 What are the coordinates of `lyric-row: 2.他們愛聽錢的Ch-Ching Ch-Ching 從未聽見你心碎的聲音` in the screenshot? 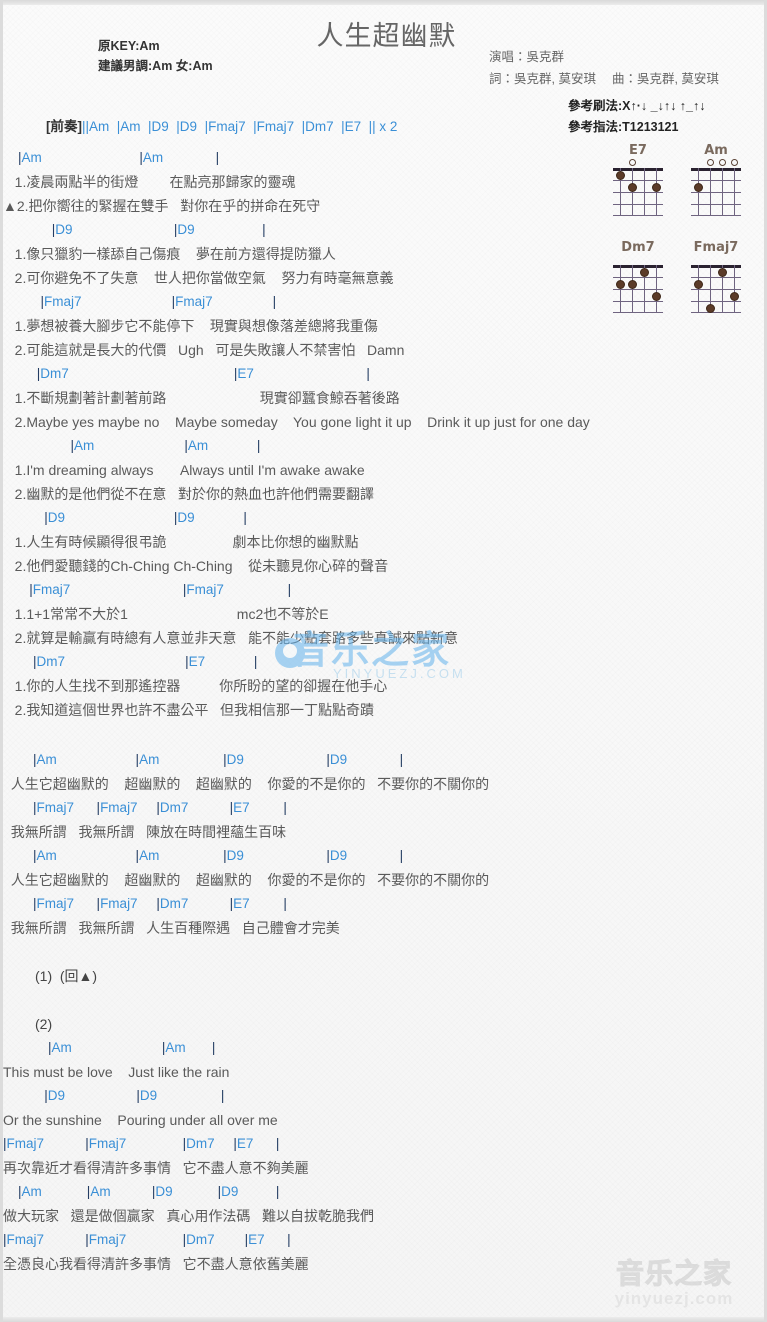 It's located at (196, 566).